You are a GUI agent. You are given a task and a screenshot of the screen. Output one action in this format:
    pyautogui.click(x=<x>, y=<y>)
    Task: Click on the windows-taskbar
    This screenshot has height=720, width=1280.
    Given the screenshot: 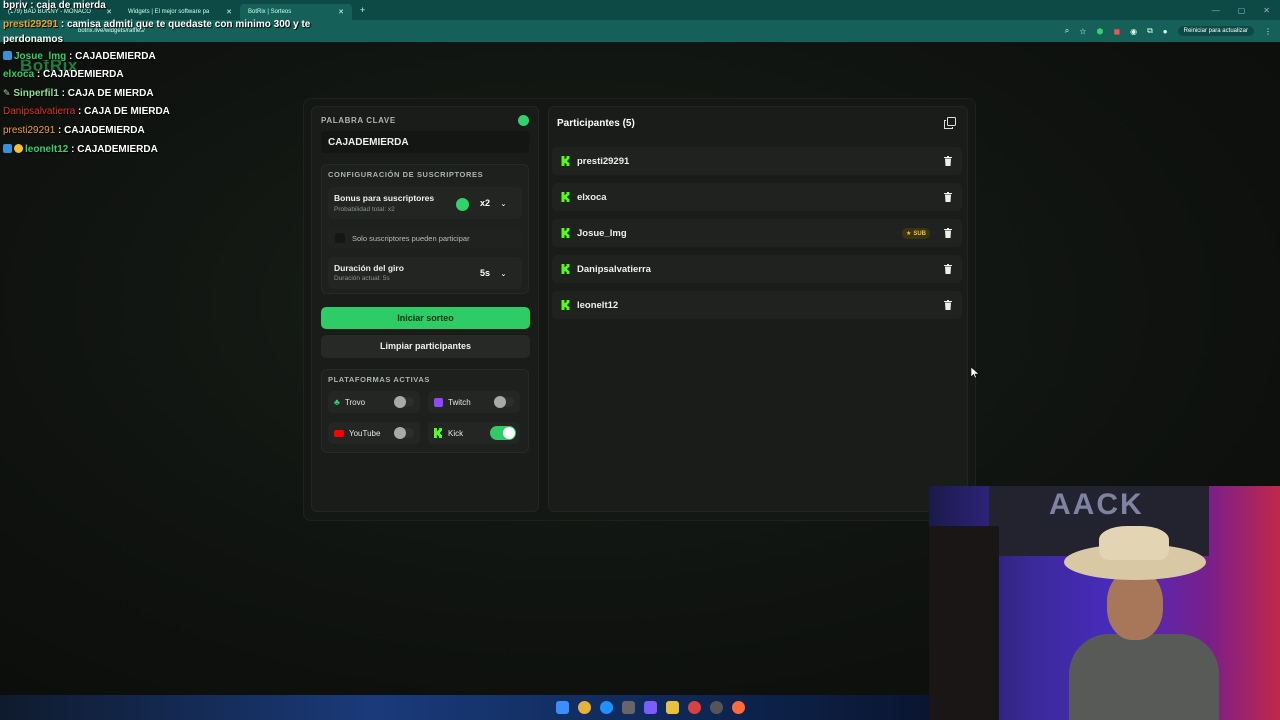 What is the action you would take?
    pyautogui.click(x=464, y=707)
    